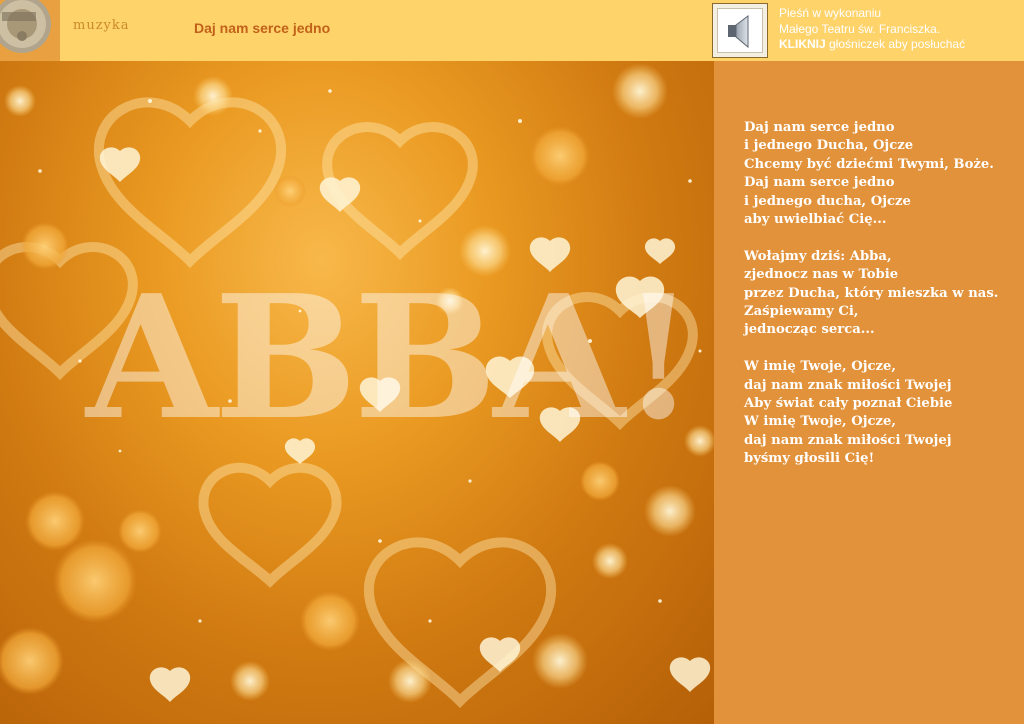  Describe the element at coordinates (895, 44) in the screenshot. I see `info-rest: głośniczek aby posłuchać` at that location.